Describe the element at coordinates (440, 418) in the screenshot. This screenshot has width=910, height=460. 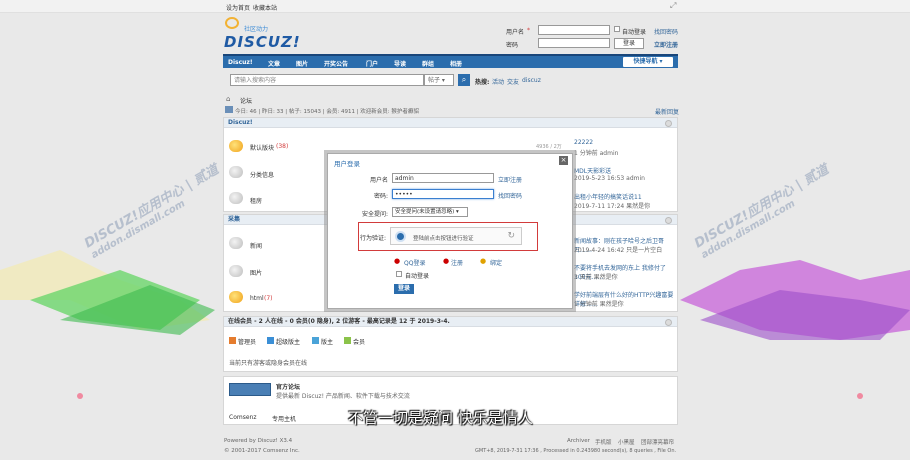
I see `video-subtitle: 不管一切是疑问 快乐是情人` at that location.